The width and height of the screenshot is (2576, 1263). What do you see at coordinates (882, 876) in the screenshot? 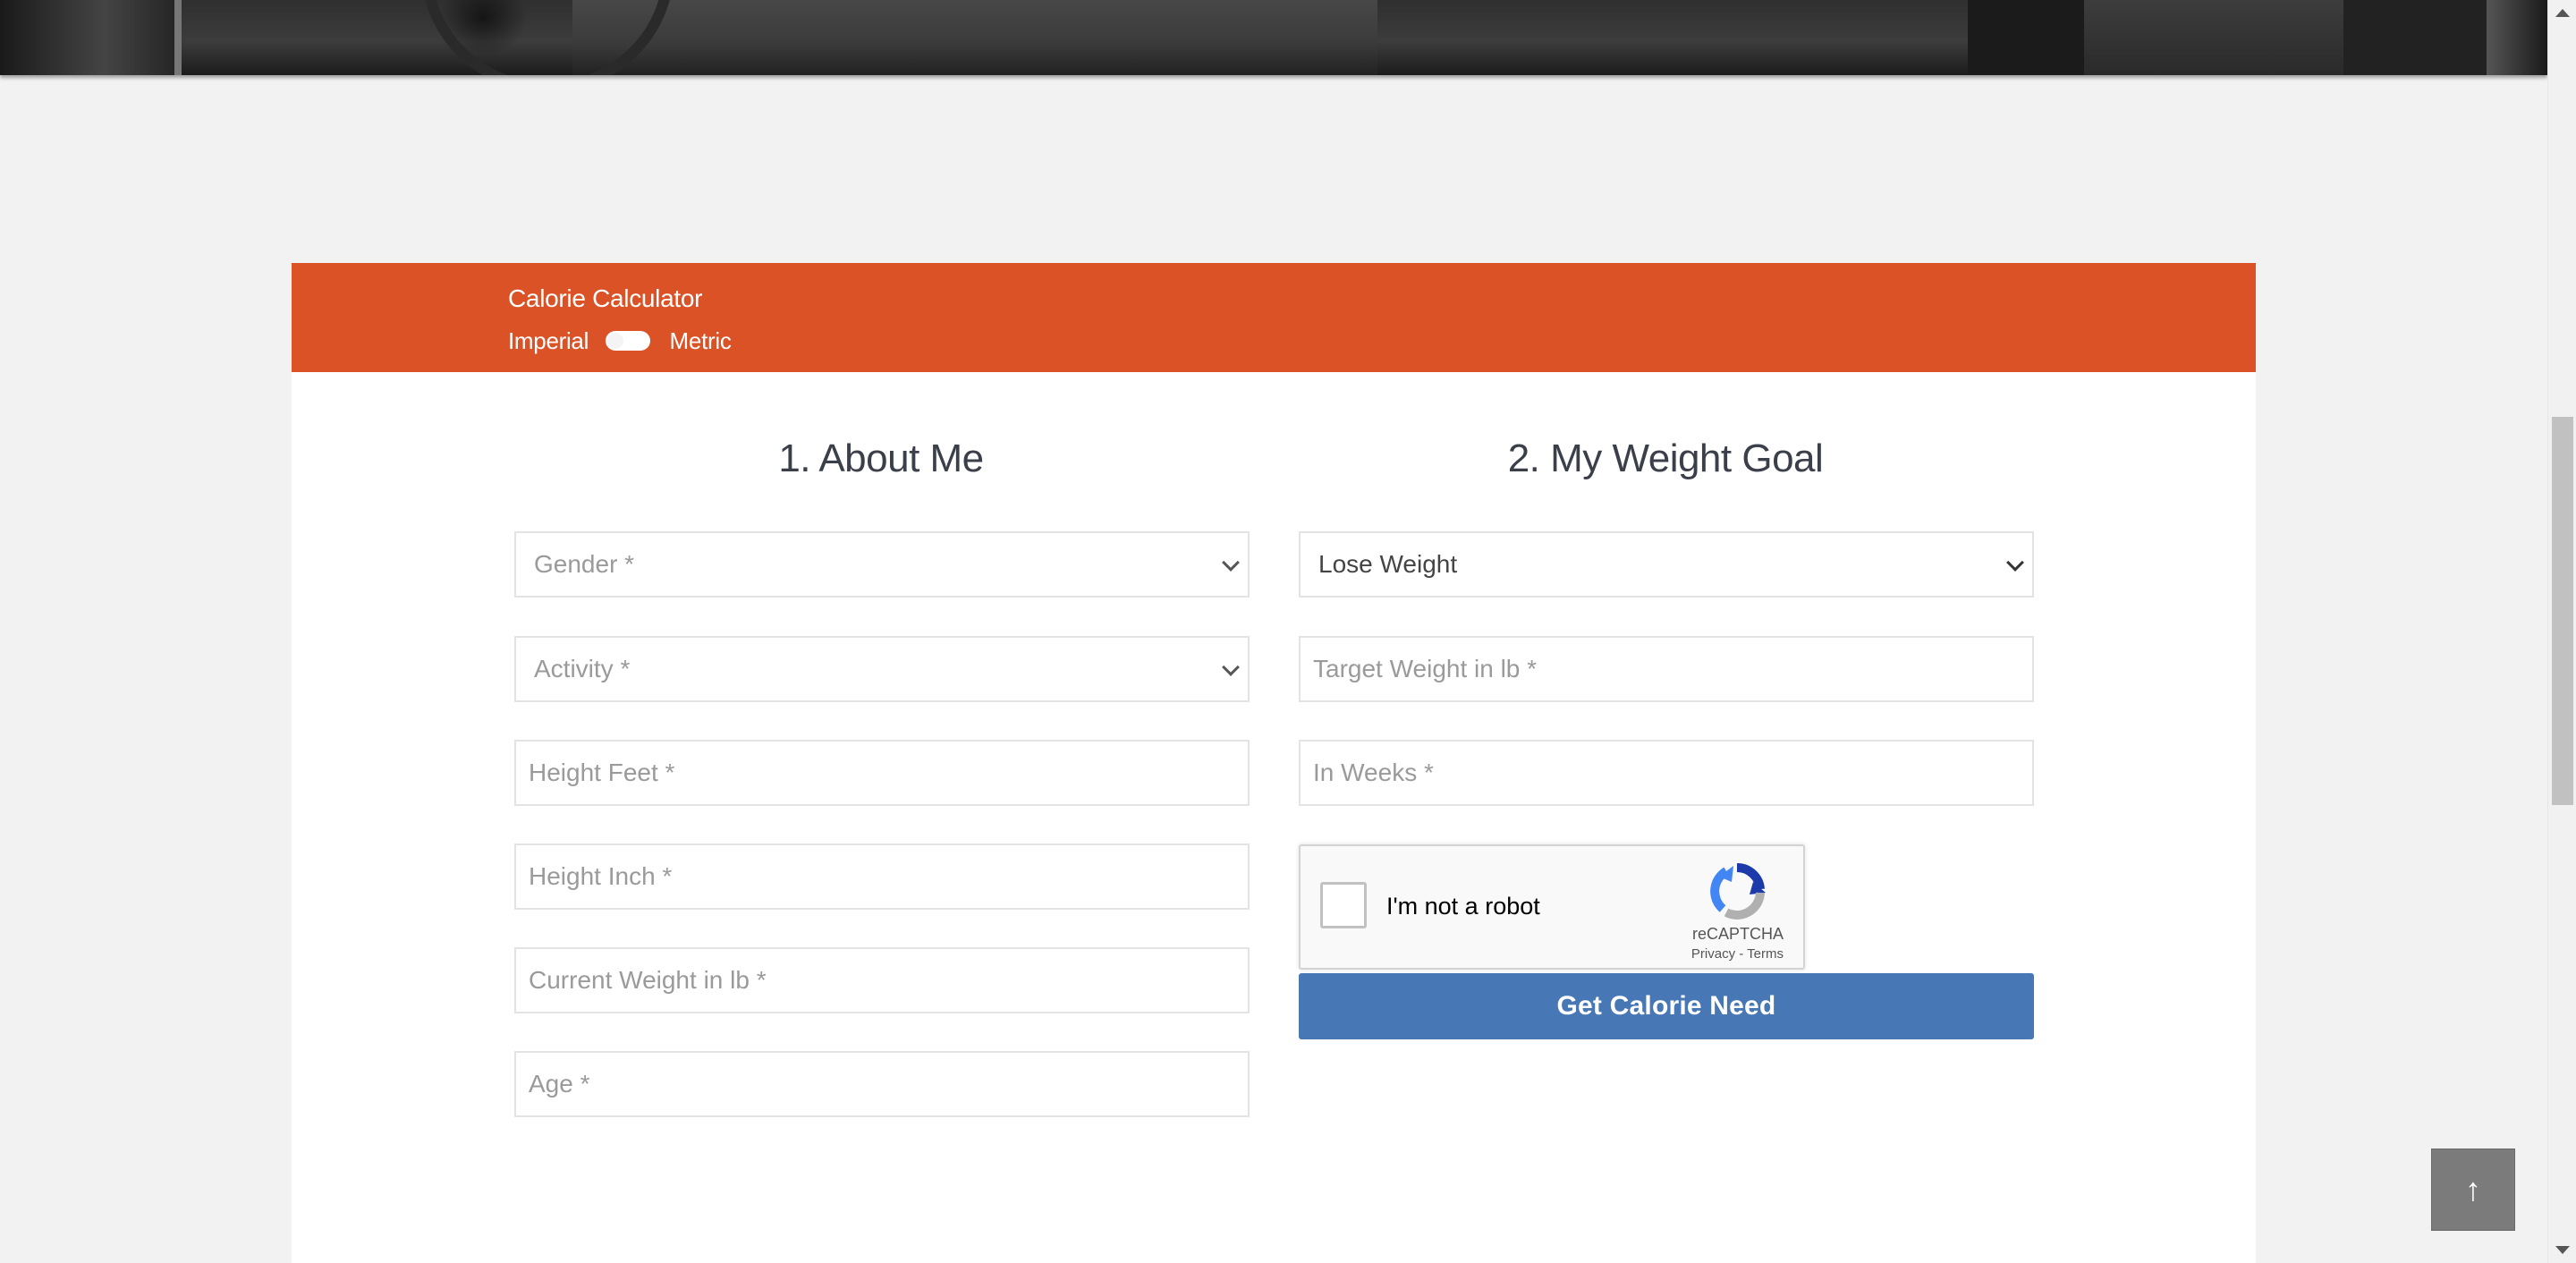
I see `height-inch-input: Height Inch *` at bounding box center [882, 876].